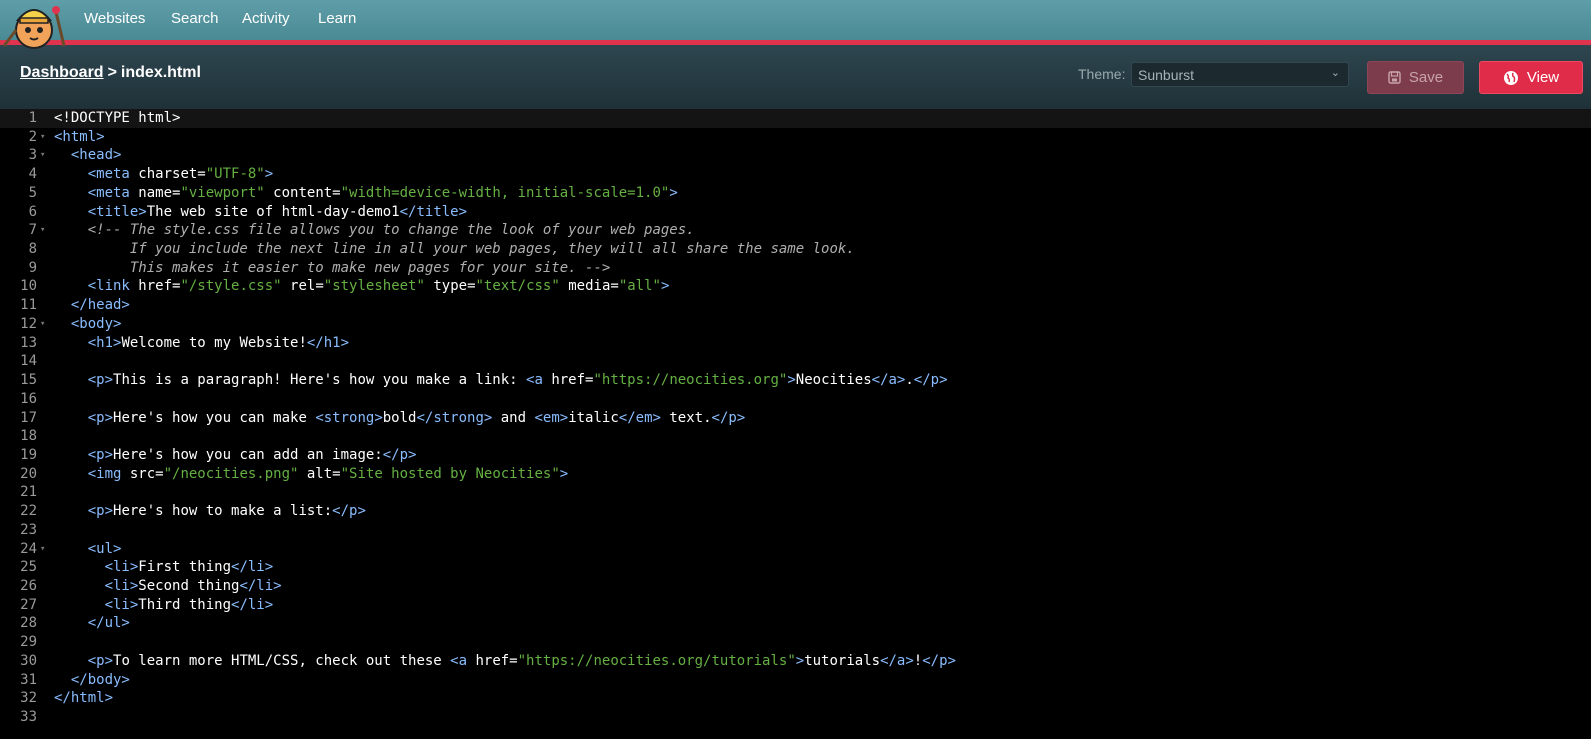 Image resolution: width=1591 pixels, height=739 pixels. What do you see at coordinates (28, 642) in the screenshot?
I see `line-number: 29` at bounding box center [28, 642].